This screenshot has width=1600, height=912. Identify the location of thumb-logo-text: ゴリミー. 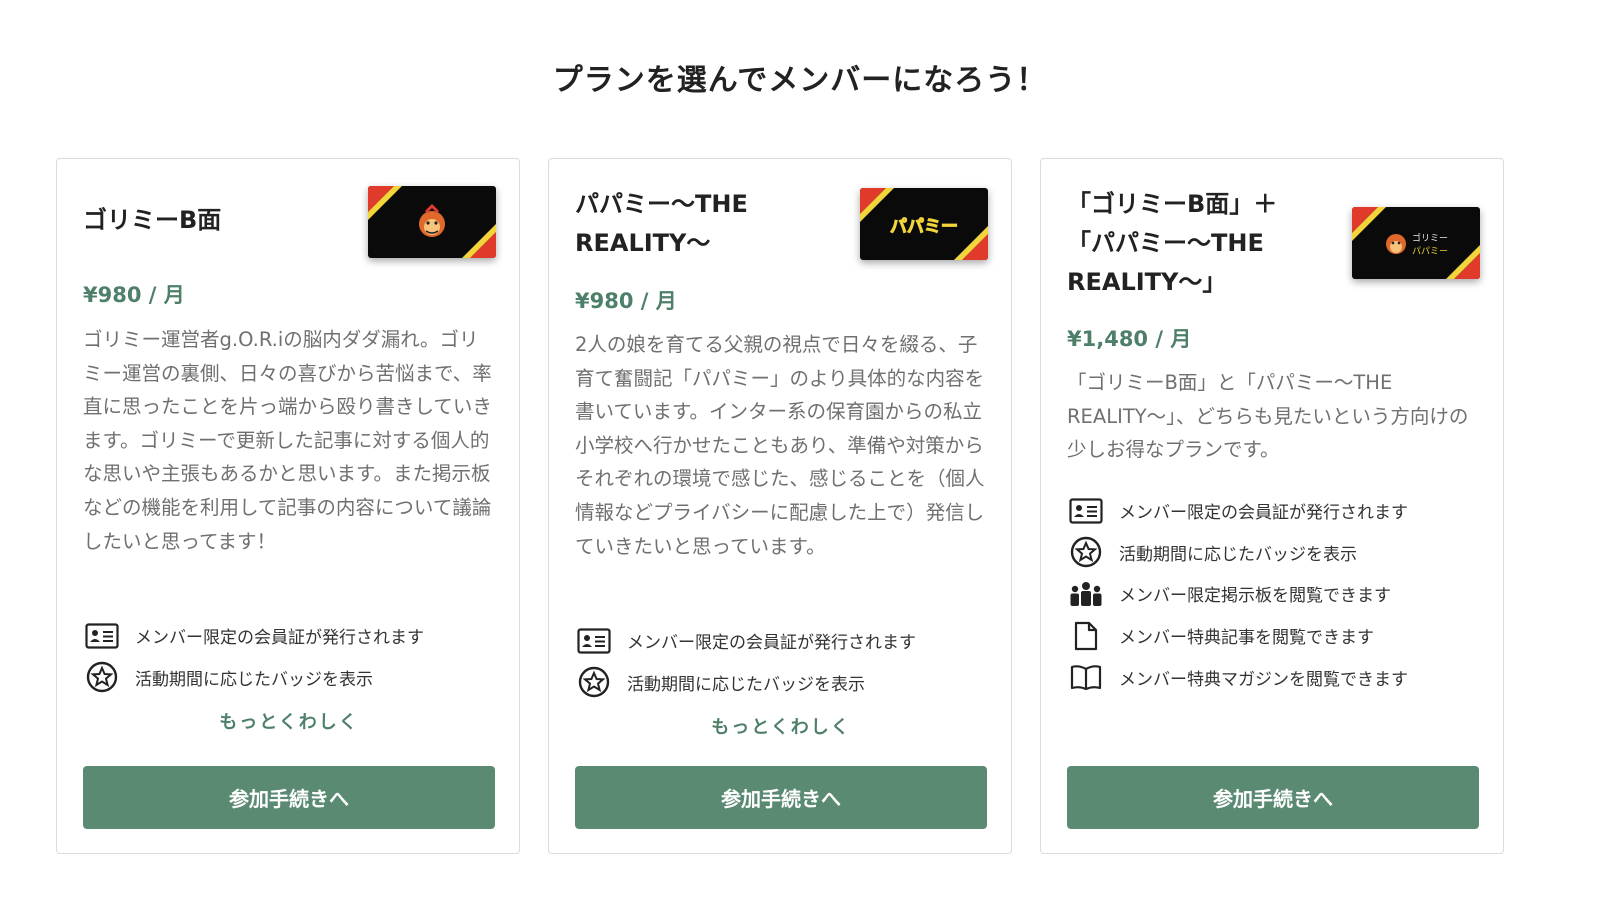
(1430, 238).